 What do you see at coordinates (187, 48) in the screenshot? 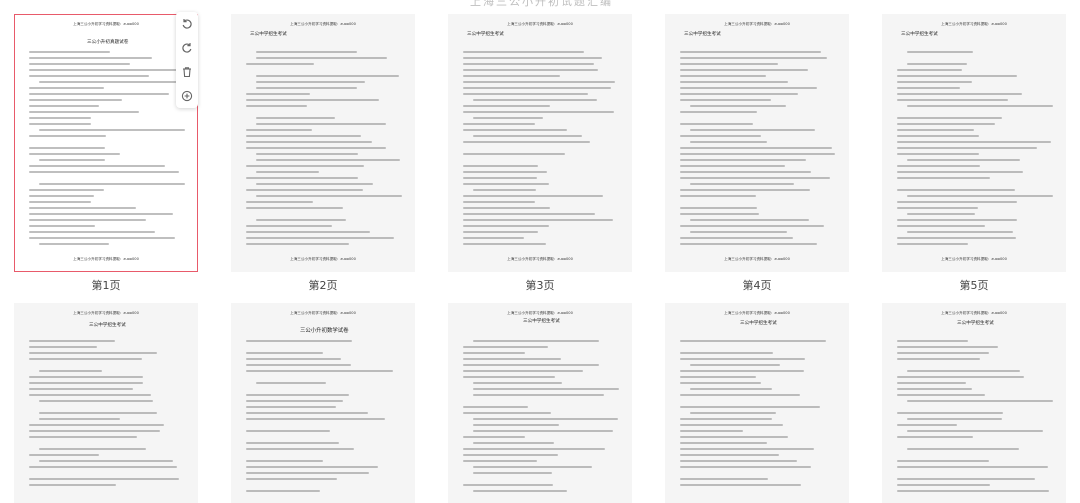
I see `rotate-right-icon` at bounding box center [187, 48].